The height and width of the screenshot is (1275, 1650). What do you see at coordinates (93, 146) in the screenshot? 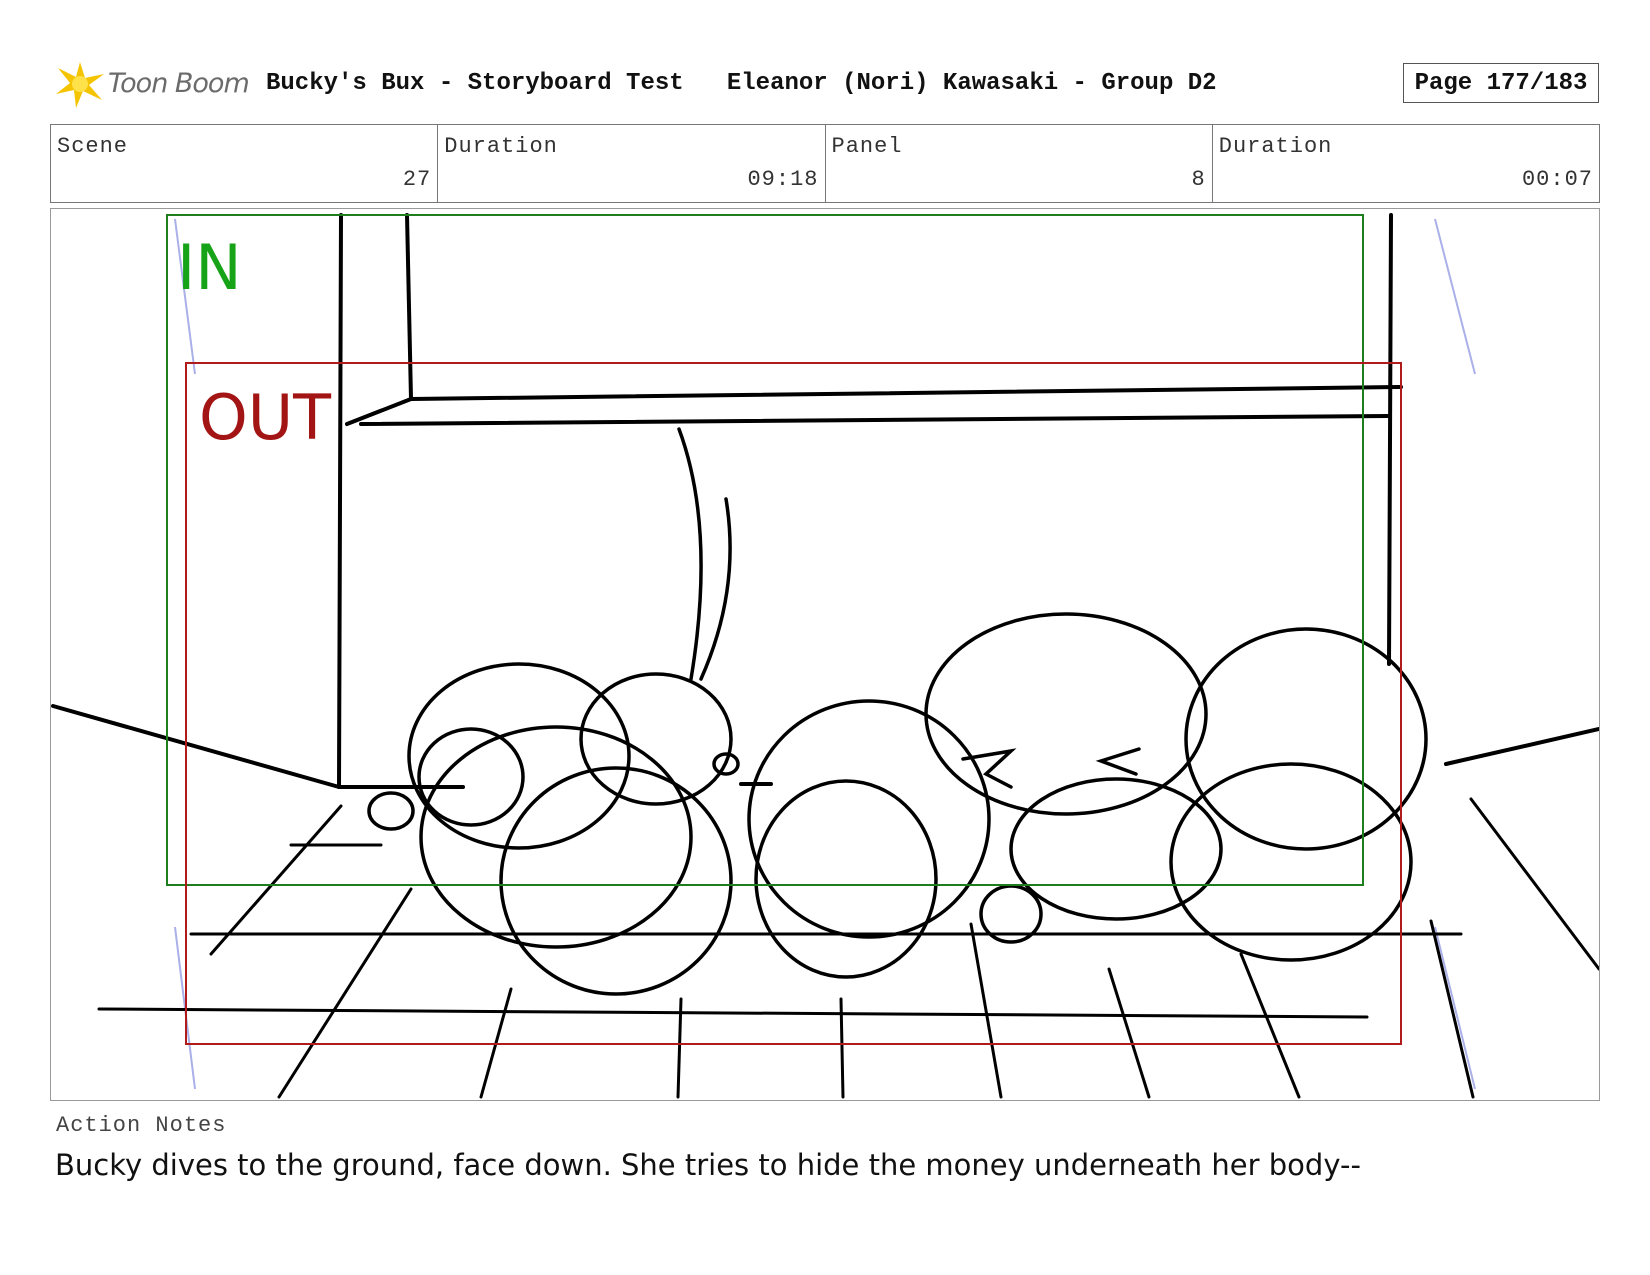
I see `scene-label: Scene` at bounding box center [93, 146].